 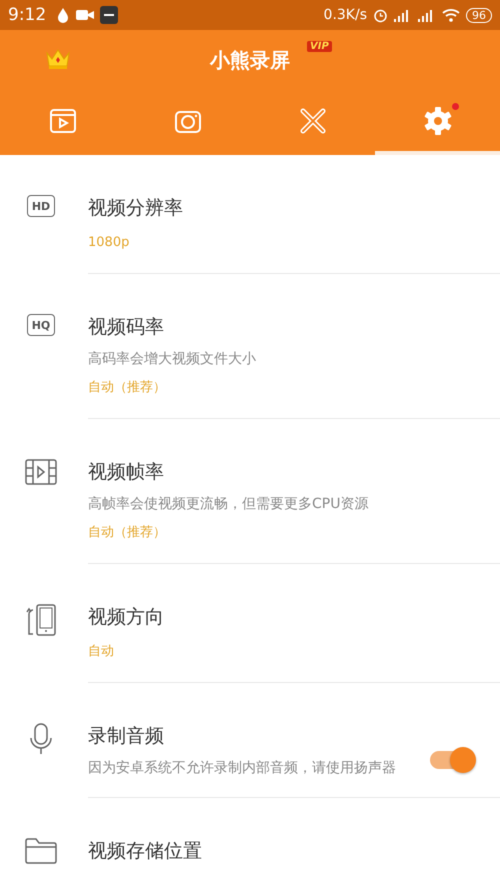 What do you see at coordinates (126, 617) in the screenshot?
I see `setting-title: 视频方向` at bounding box center [126, 617].